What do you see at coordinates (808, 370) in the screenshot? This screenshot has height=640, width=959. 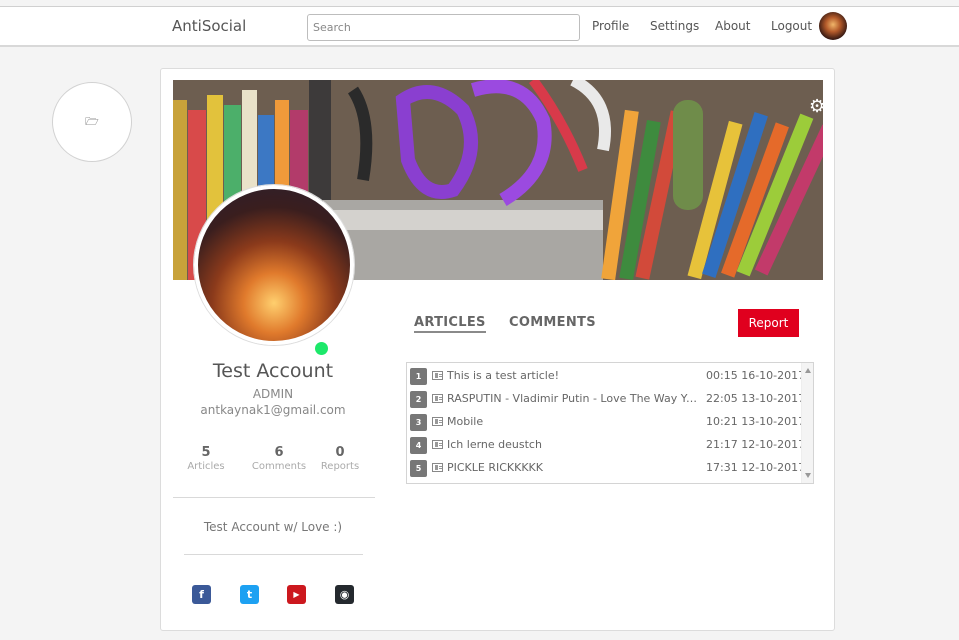 I see `scroll-up-icon` at bounding box center [808, 370].